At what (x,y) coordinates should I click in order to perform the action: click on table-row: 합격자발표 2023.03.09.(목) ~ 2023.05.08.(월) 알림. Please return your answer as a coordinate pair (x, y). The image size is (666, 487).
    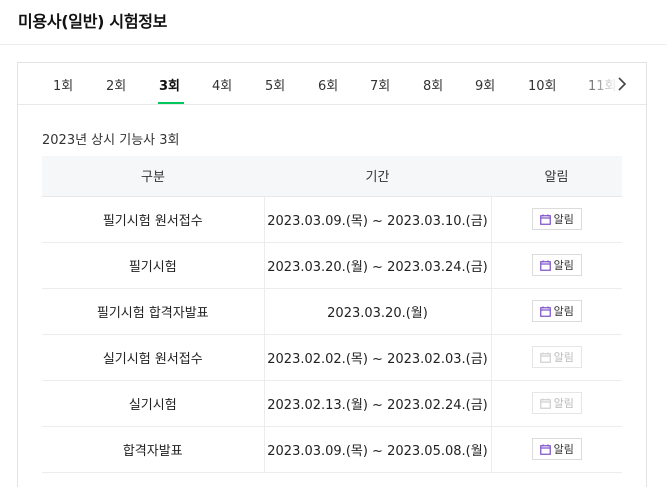
    Looking at the image, I should click on (332, 449).